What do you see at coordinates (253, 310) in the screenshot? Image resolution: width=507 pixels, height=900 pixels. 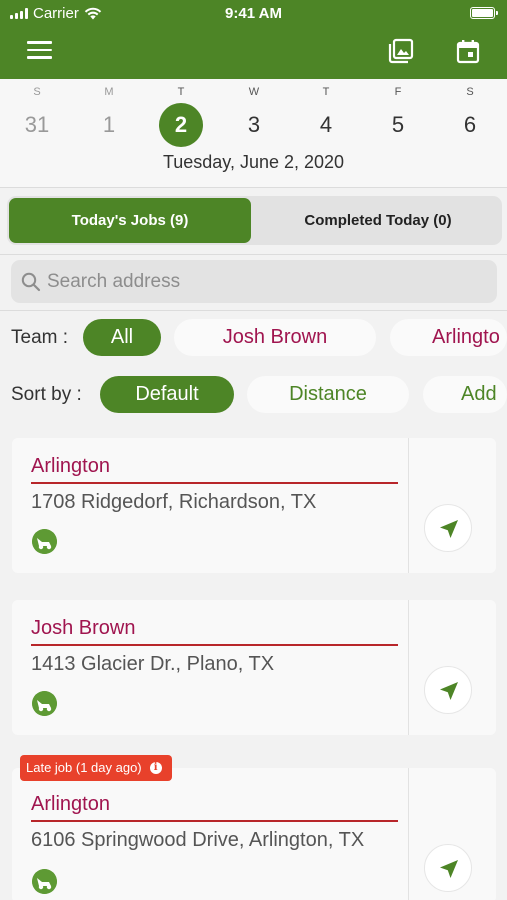 I see `search-divider` at bounding box center [253, 310].